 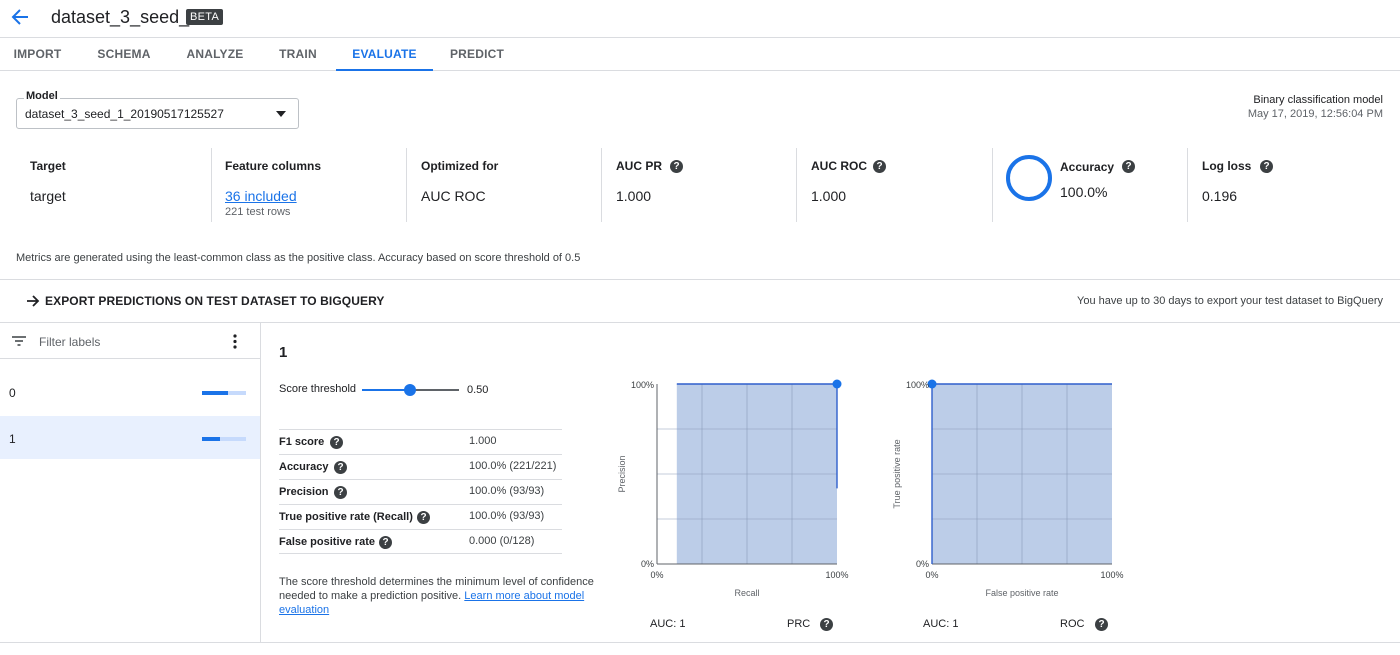 I want to click on accuracy-value: 100.0%, so click(x=1084, y=192).